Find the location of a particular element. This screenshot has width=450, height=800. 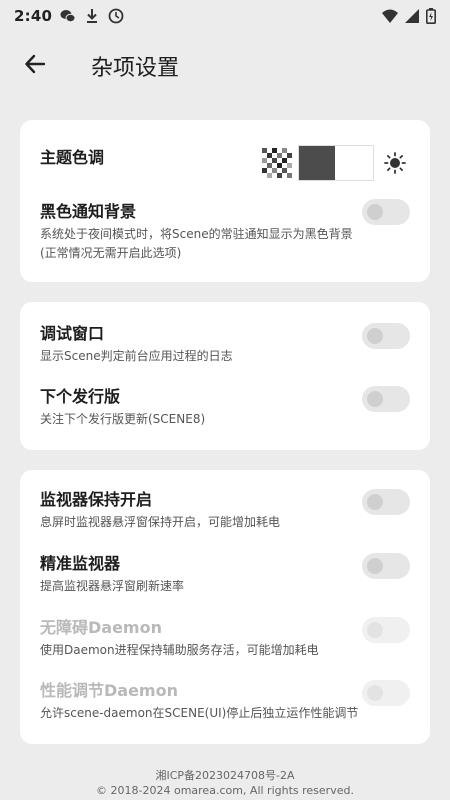

debug-window-title: 调试窗口 is located at coordinates (72, 333).